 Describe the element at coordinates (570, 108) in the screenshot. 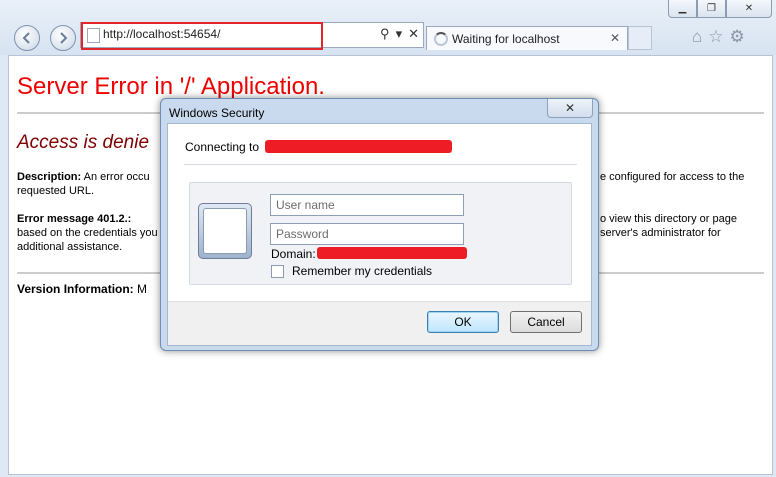

I see `dialog-close-button: ✕` at that location.